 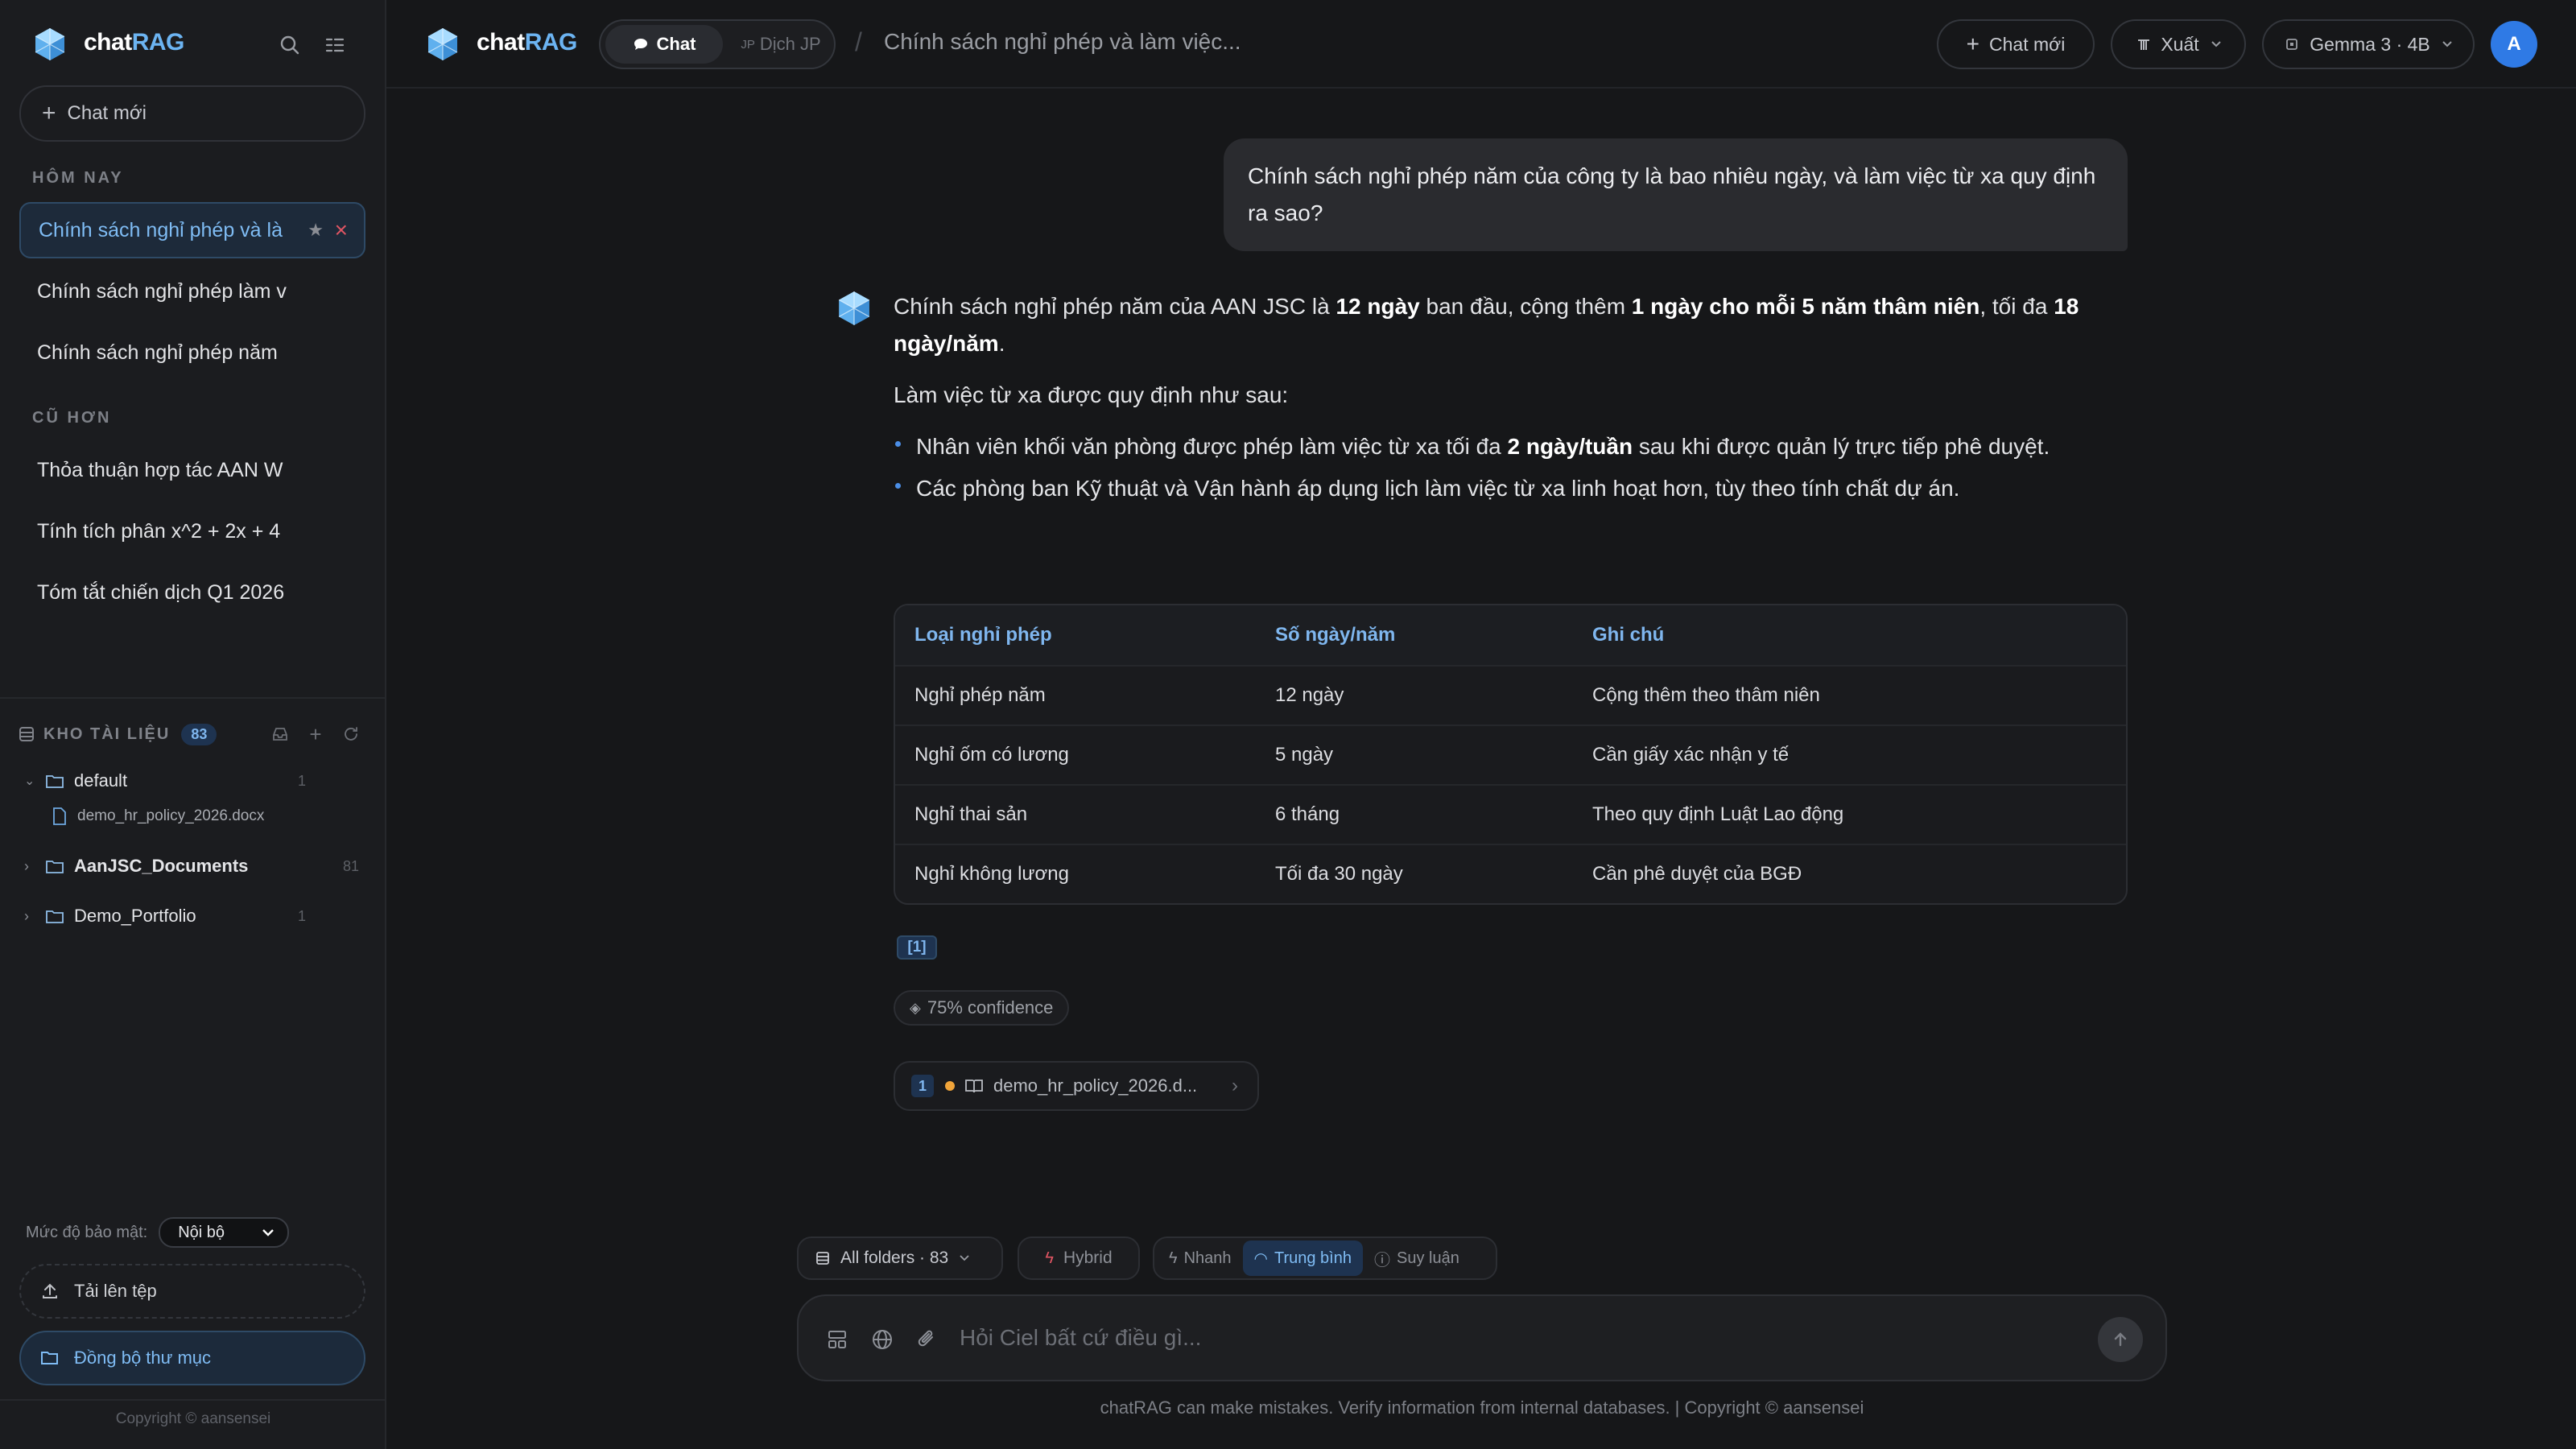 What do you see at coordinates (1200, 1258) in the screenshot?
I see `mode-fast: ϟ Nhanh` at bounding box center [1200, 1258].